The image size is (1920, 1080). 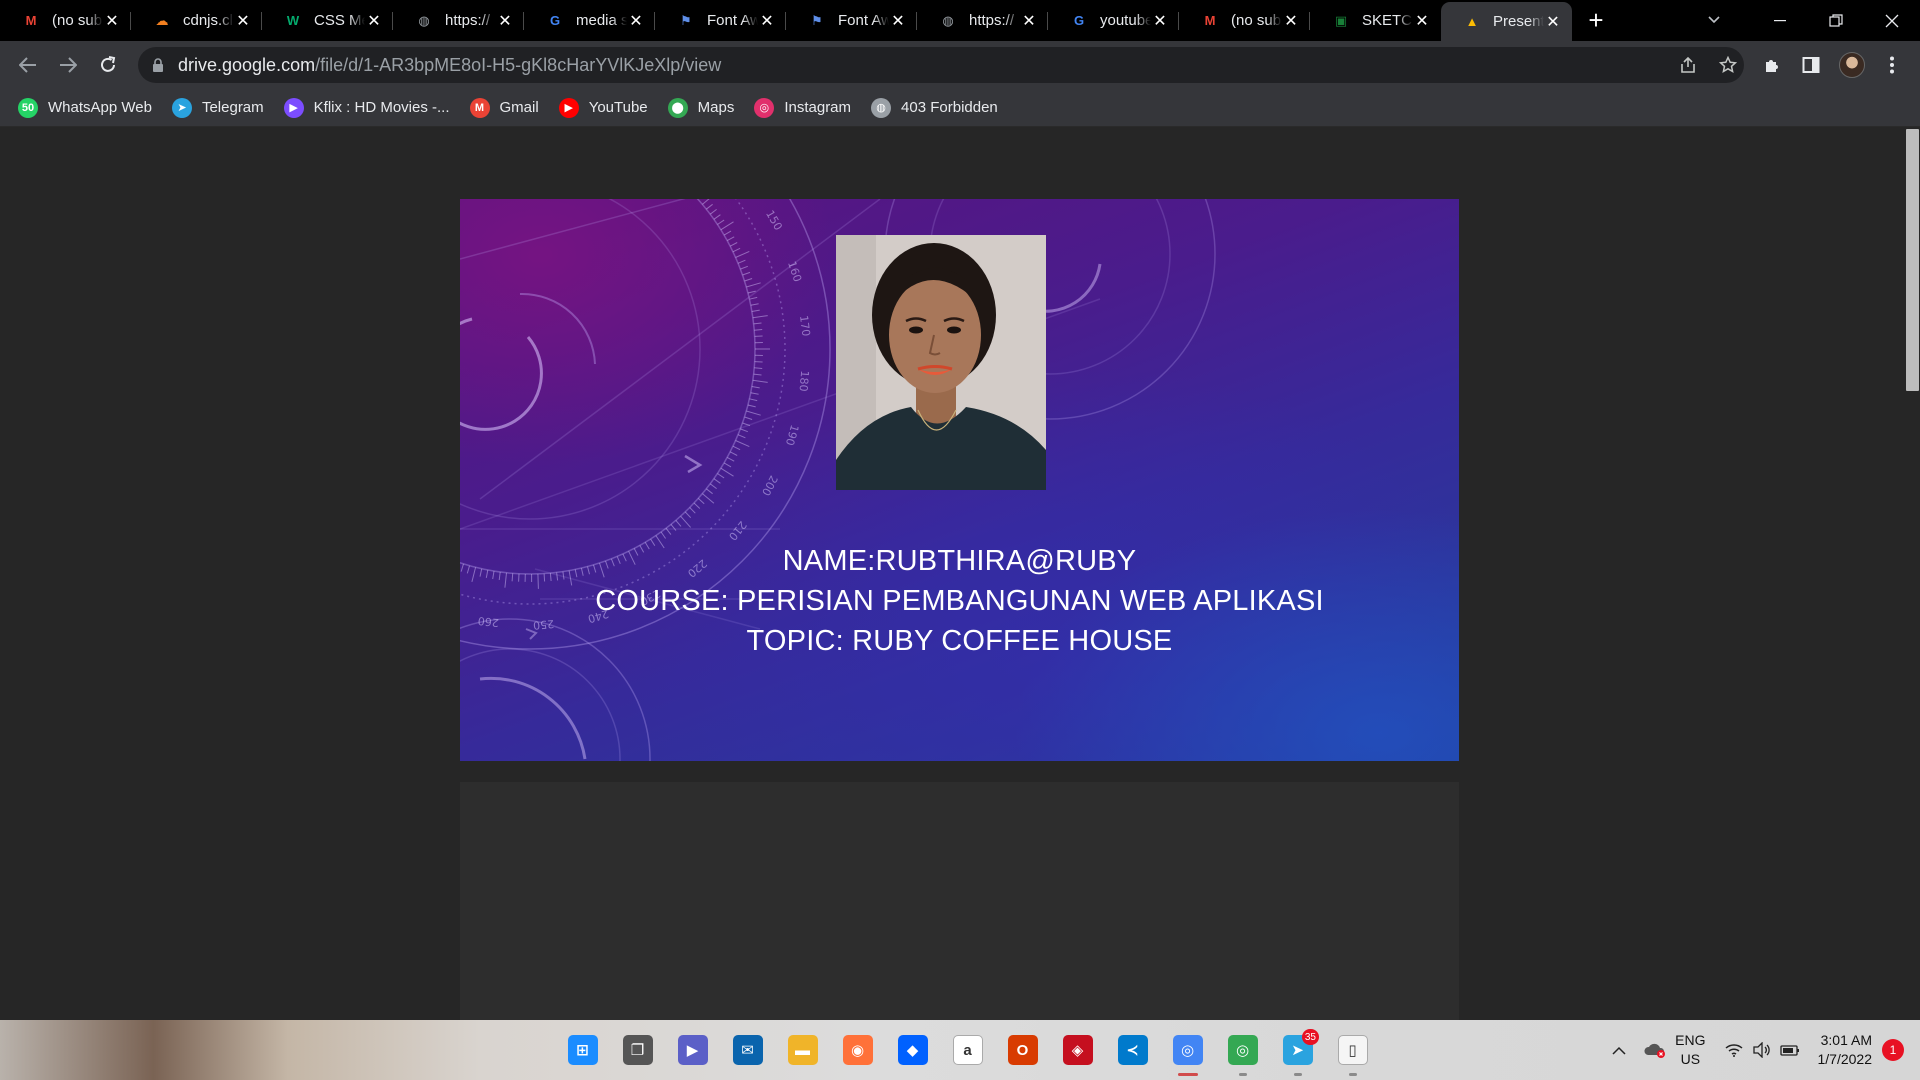 What do you see at coordinates (1811, 65) in the screenshot?
I see `side-panel-icon` at bounding box center [1811, 65].